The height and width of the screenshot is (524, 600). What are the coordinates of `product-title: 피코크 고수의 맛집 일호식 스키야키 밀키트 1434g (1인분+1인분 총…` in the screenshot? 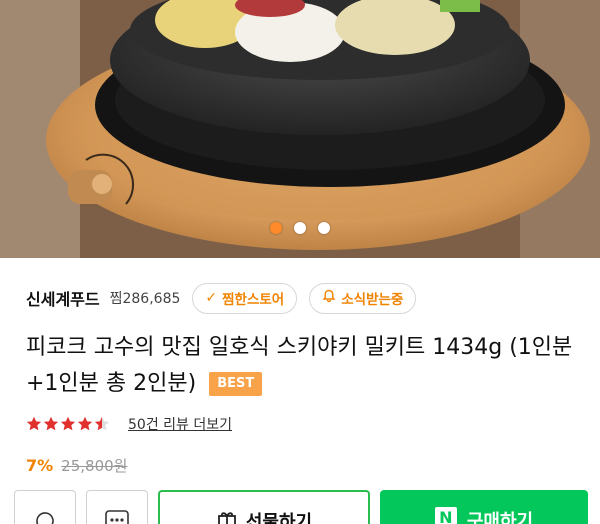 It's located at (299, 365).